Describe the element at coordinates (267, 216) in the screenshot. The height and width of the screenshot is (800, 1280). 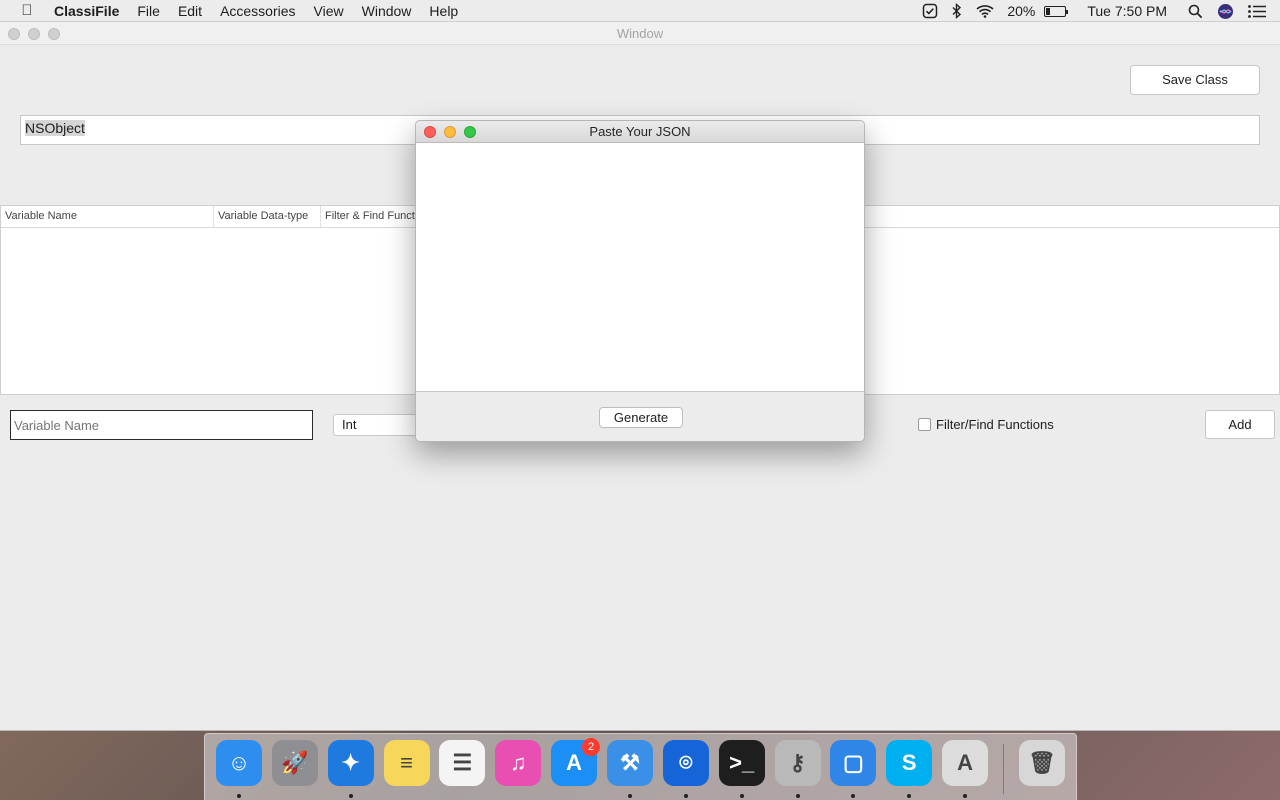
I see `column-header-data-type: Variable Data-type` at that location.